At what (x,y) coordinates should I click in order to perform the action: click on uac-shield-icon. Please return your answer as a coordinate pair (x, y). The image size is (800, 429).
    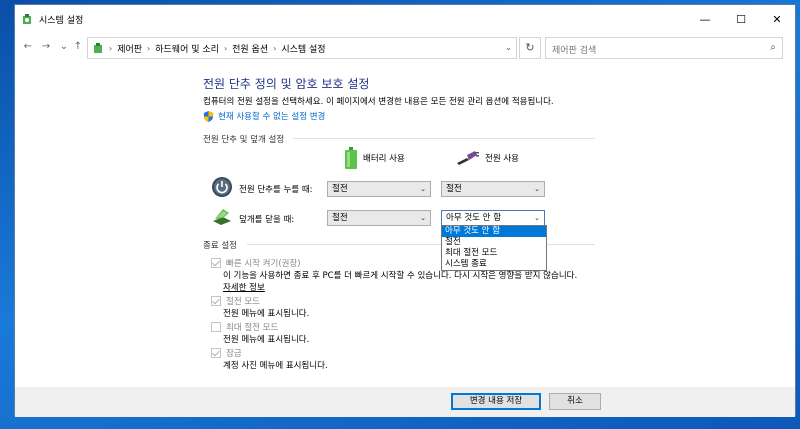
    Looking at the image, I should click on (208, 116).